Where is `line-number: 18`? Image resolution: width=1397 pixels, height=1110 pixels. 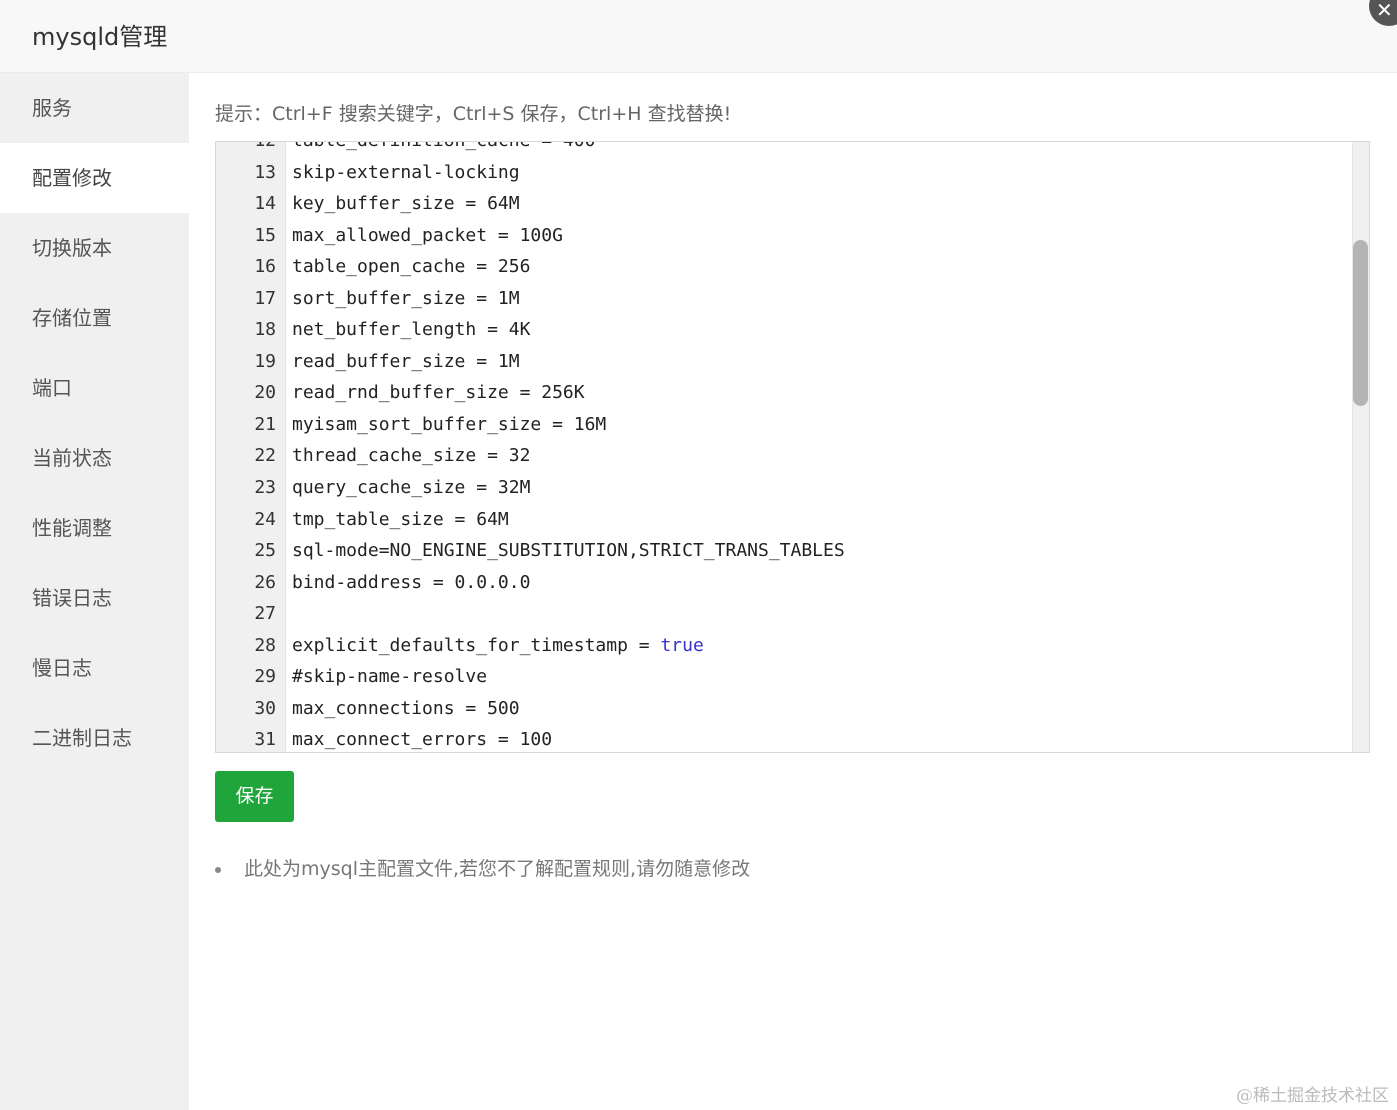 line-number: 18 is located at coordinates (265, 330).